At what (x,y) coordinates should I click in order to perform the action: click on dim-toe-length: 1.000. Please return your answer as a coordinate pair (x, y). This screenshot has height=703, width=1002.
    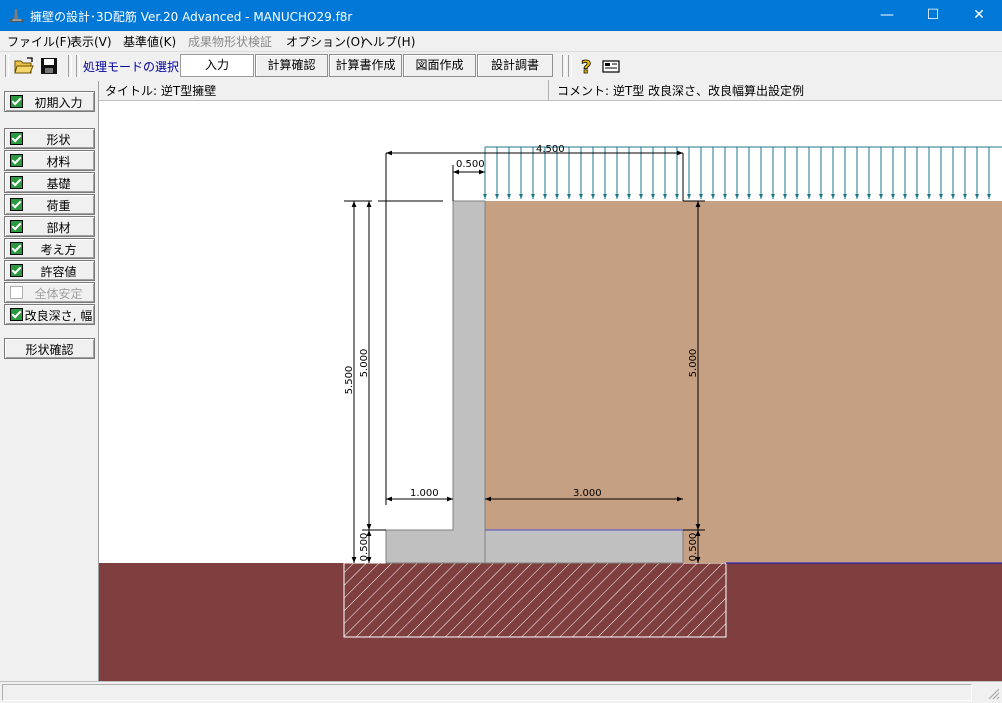
    Looking at the image, I should click on (424, 493).